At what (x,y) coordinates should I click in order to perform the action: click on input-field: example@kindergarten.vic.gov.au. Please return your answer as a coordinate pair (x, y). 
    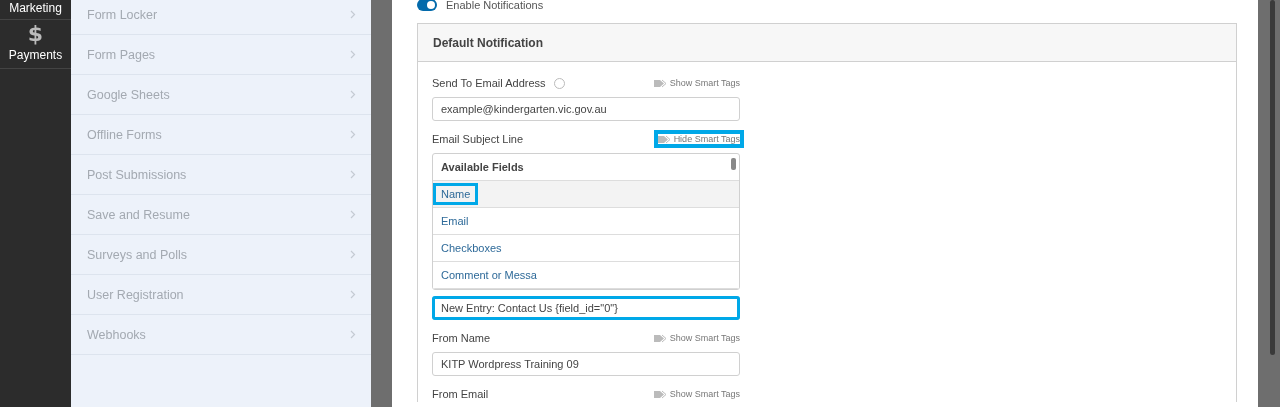
    Looking at the image, I should click on (586, 109).